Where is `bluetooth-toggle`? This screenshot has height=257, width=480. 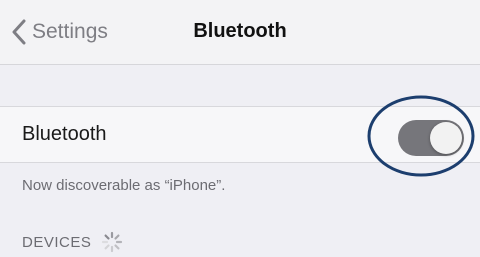
bluetooth-toggle is located at coordinates (431, 138).